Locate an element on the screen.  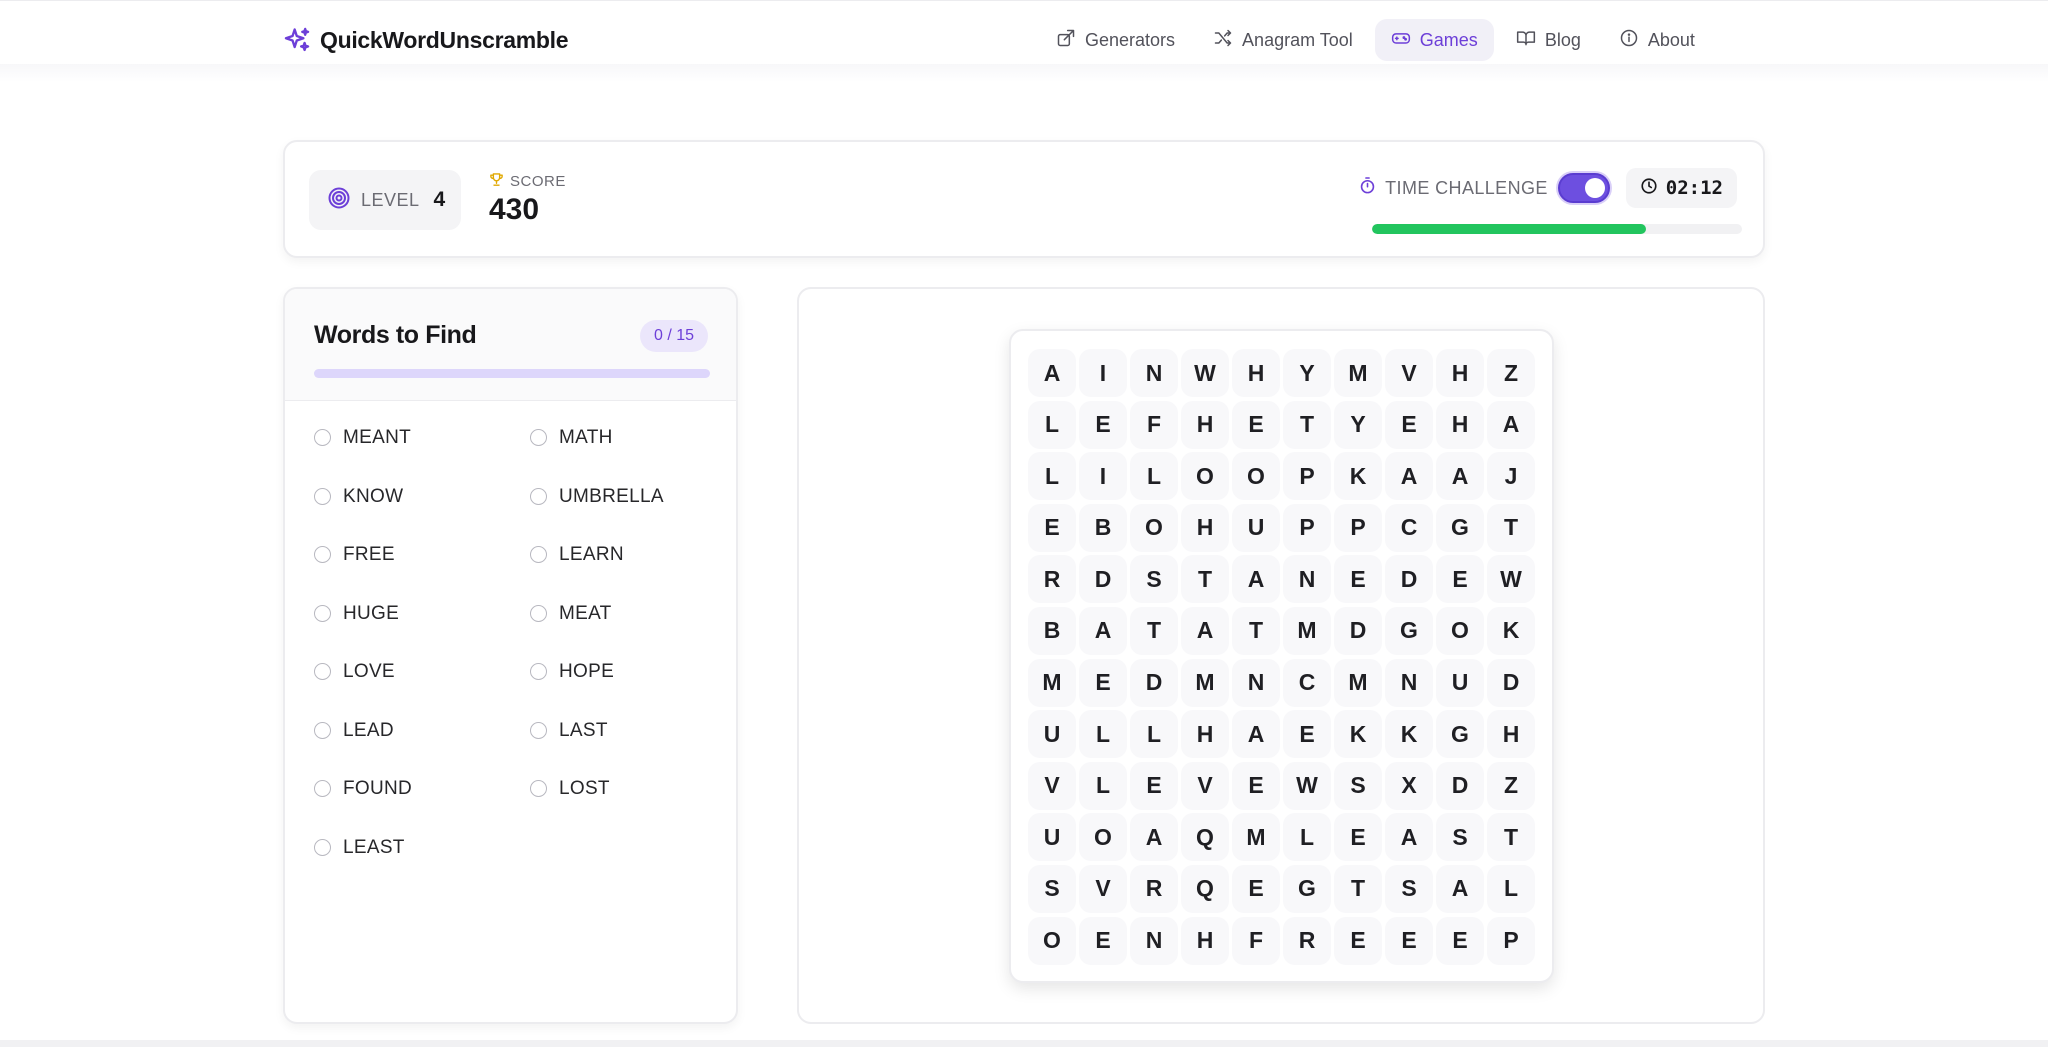
word-item: MATH is located at coordinates (622, 456).